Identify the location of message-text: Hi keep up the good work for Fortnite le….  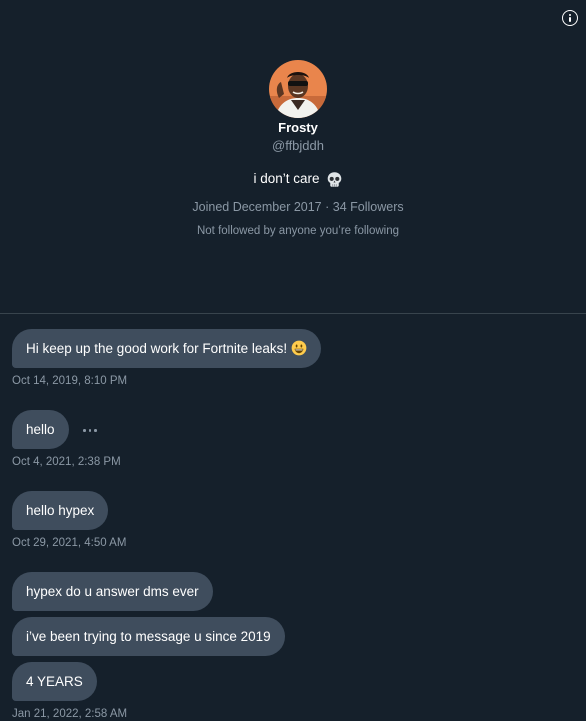
(157, 348).